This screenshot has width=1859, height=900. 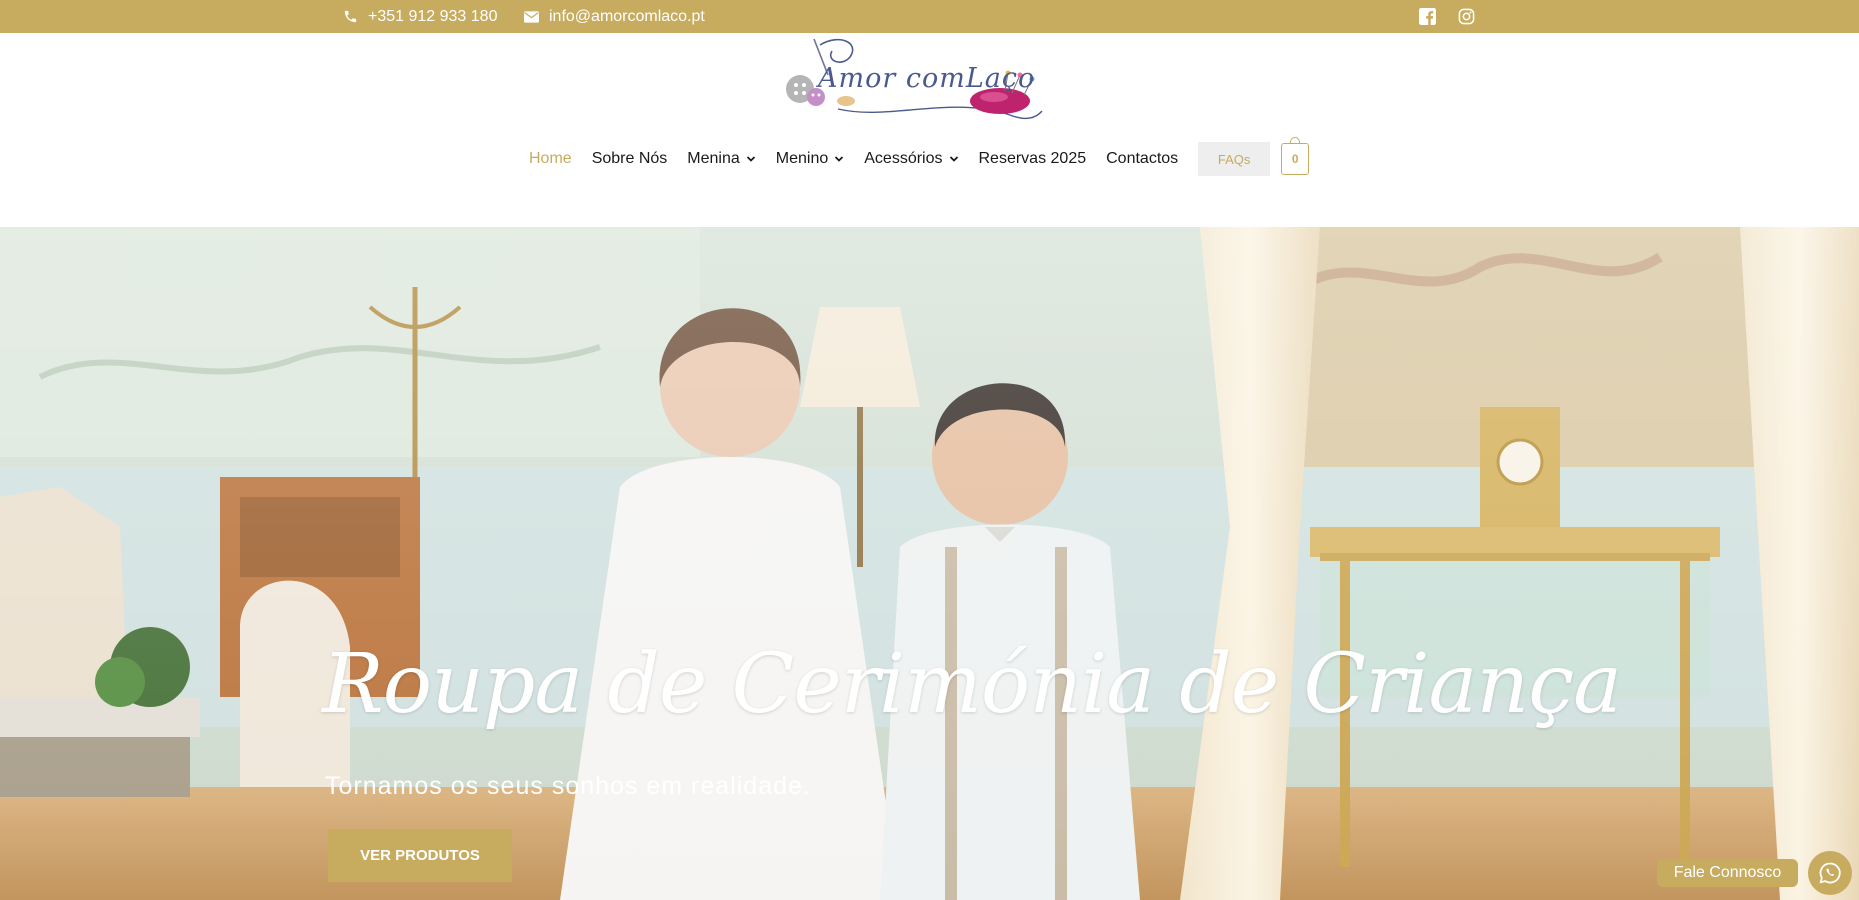 I want to click on envelope-icon, so click(x=531, y=16).